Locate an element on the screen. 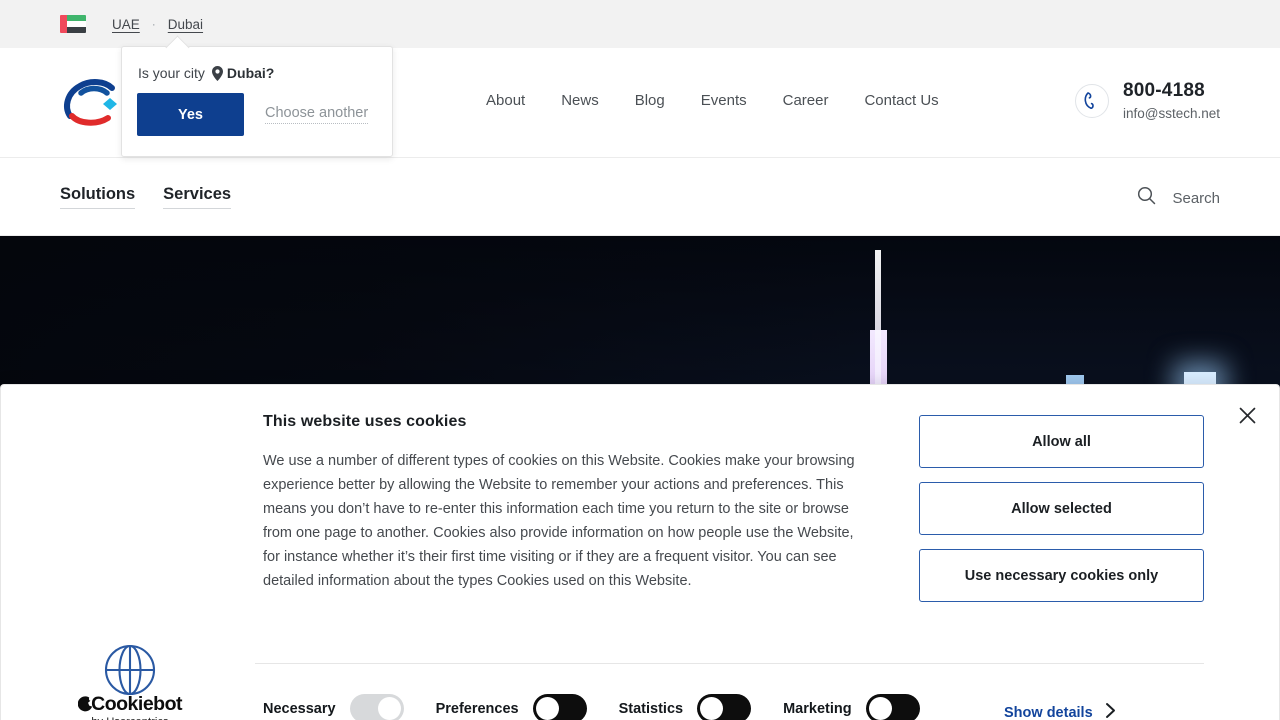 The width and height of the screenshot is (1280, 720). phone-number: 800-4188 is located at coordinates (1164, 91).